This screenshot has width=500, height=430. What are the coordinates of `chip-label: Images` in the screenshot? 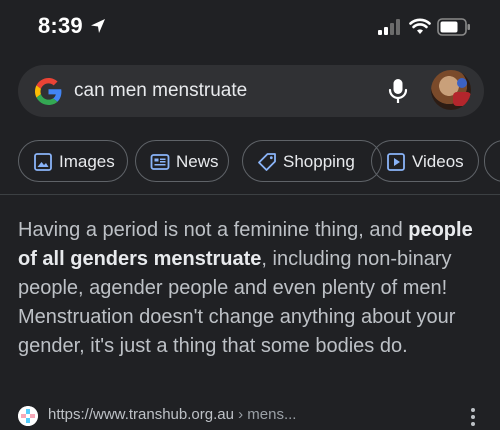 It's located at (87, 161).